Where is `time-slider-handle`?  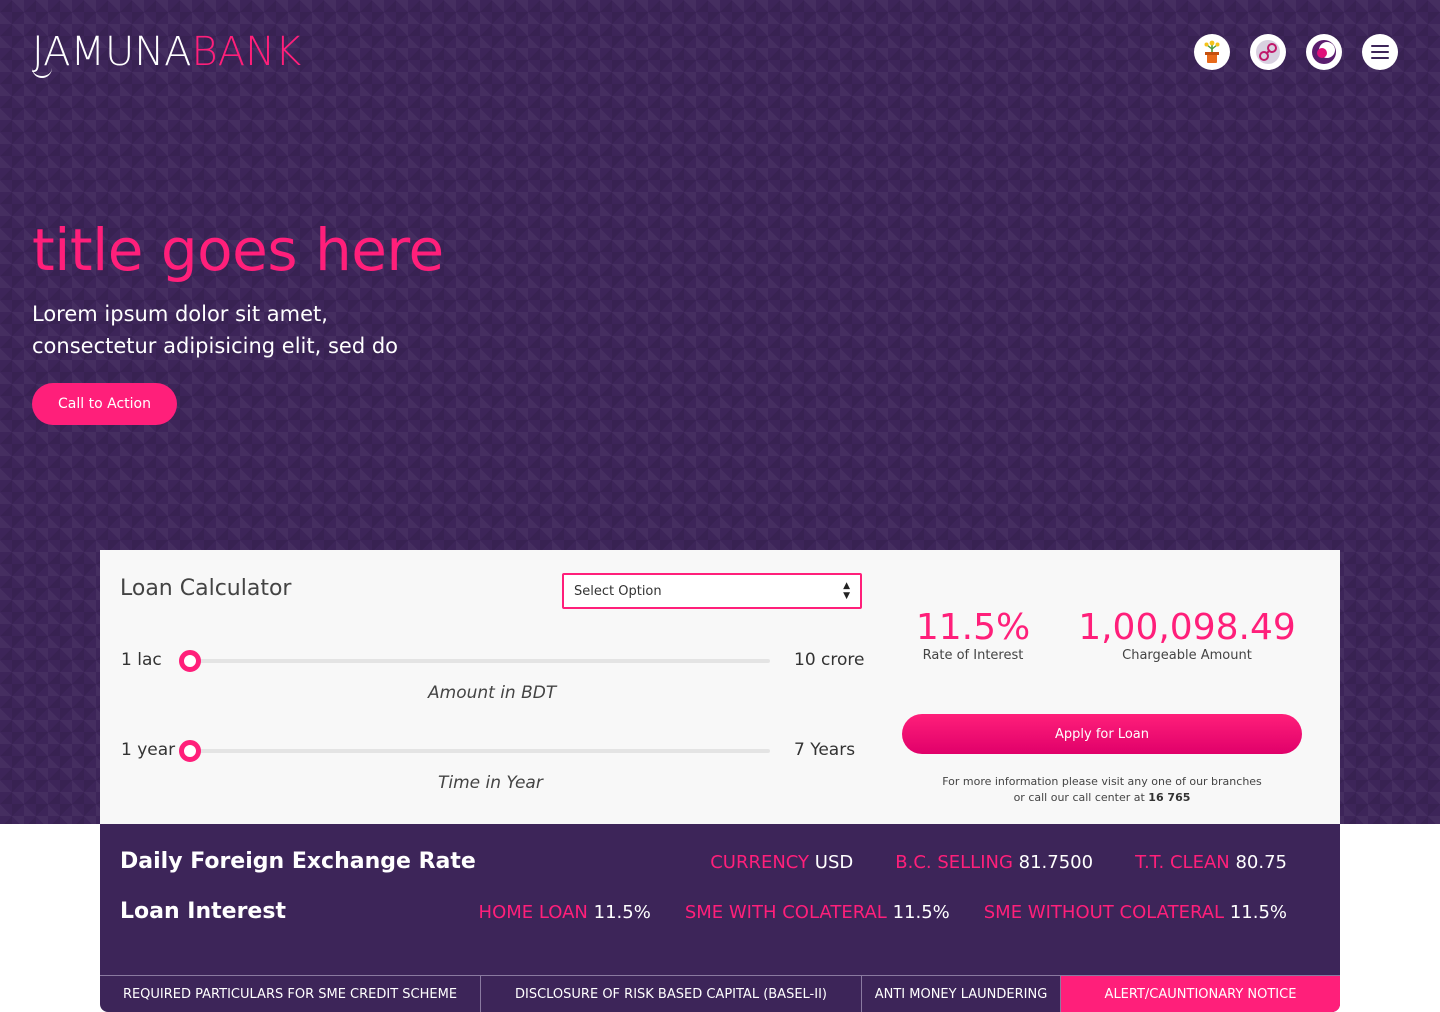 time-slider-handle is located at coordinates (190, 751).